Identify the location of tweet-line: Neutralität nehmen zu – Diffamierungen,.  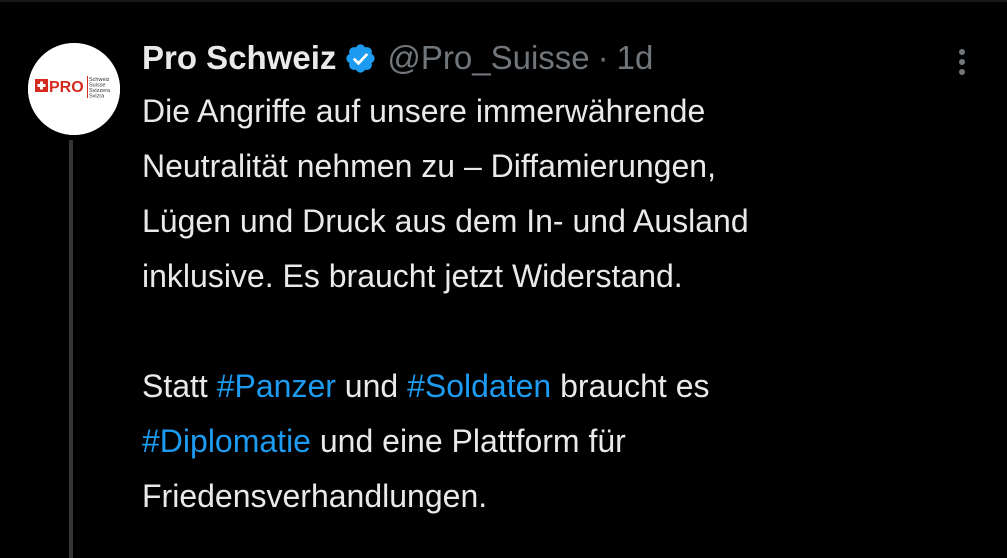
(429, 166).